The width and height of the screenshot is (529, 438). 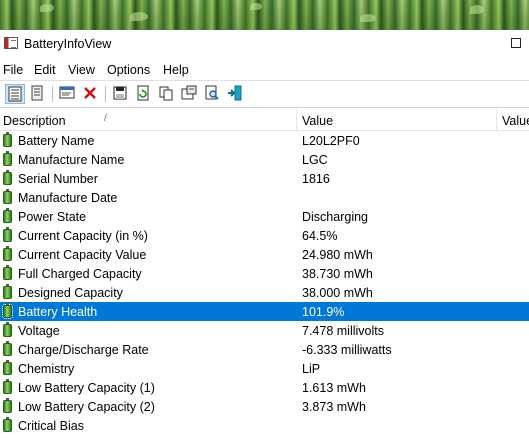 What do you see at coordinates (264, 44) in the screenshot?
I see `title-bar: BatteryInfoView` at bounding box center [264, 44].